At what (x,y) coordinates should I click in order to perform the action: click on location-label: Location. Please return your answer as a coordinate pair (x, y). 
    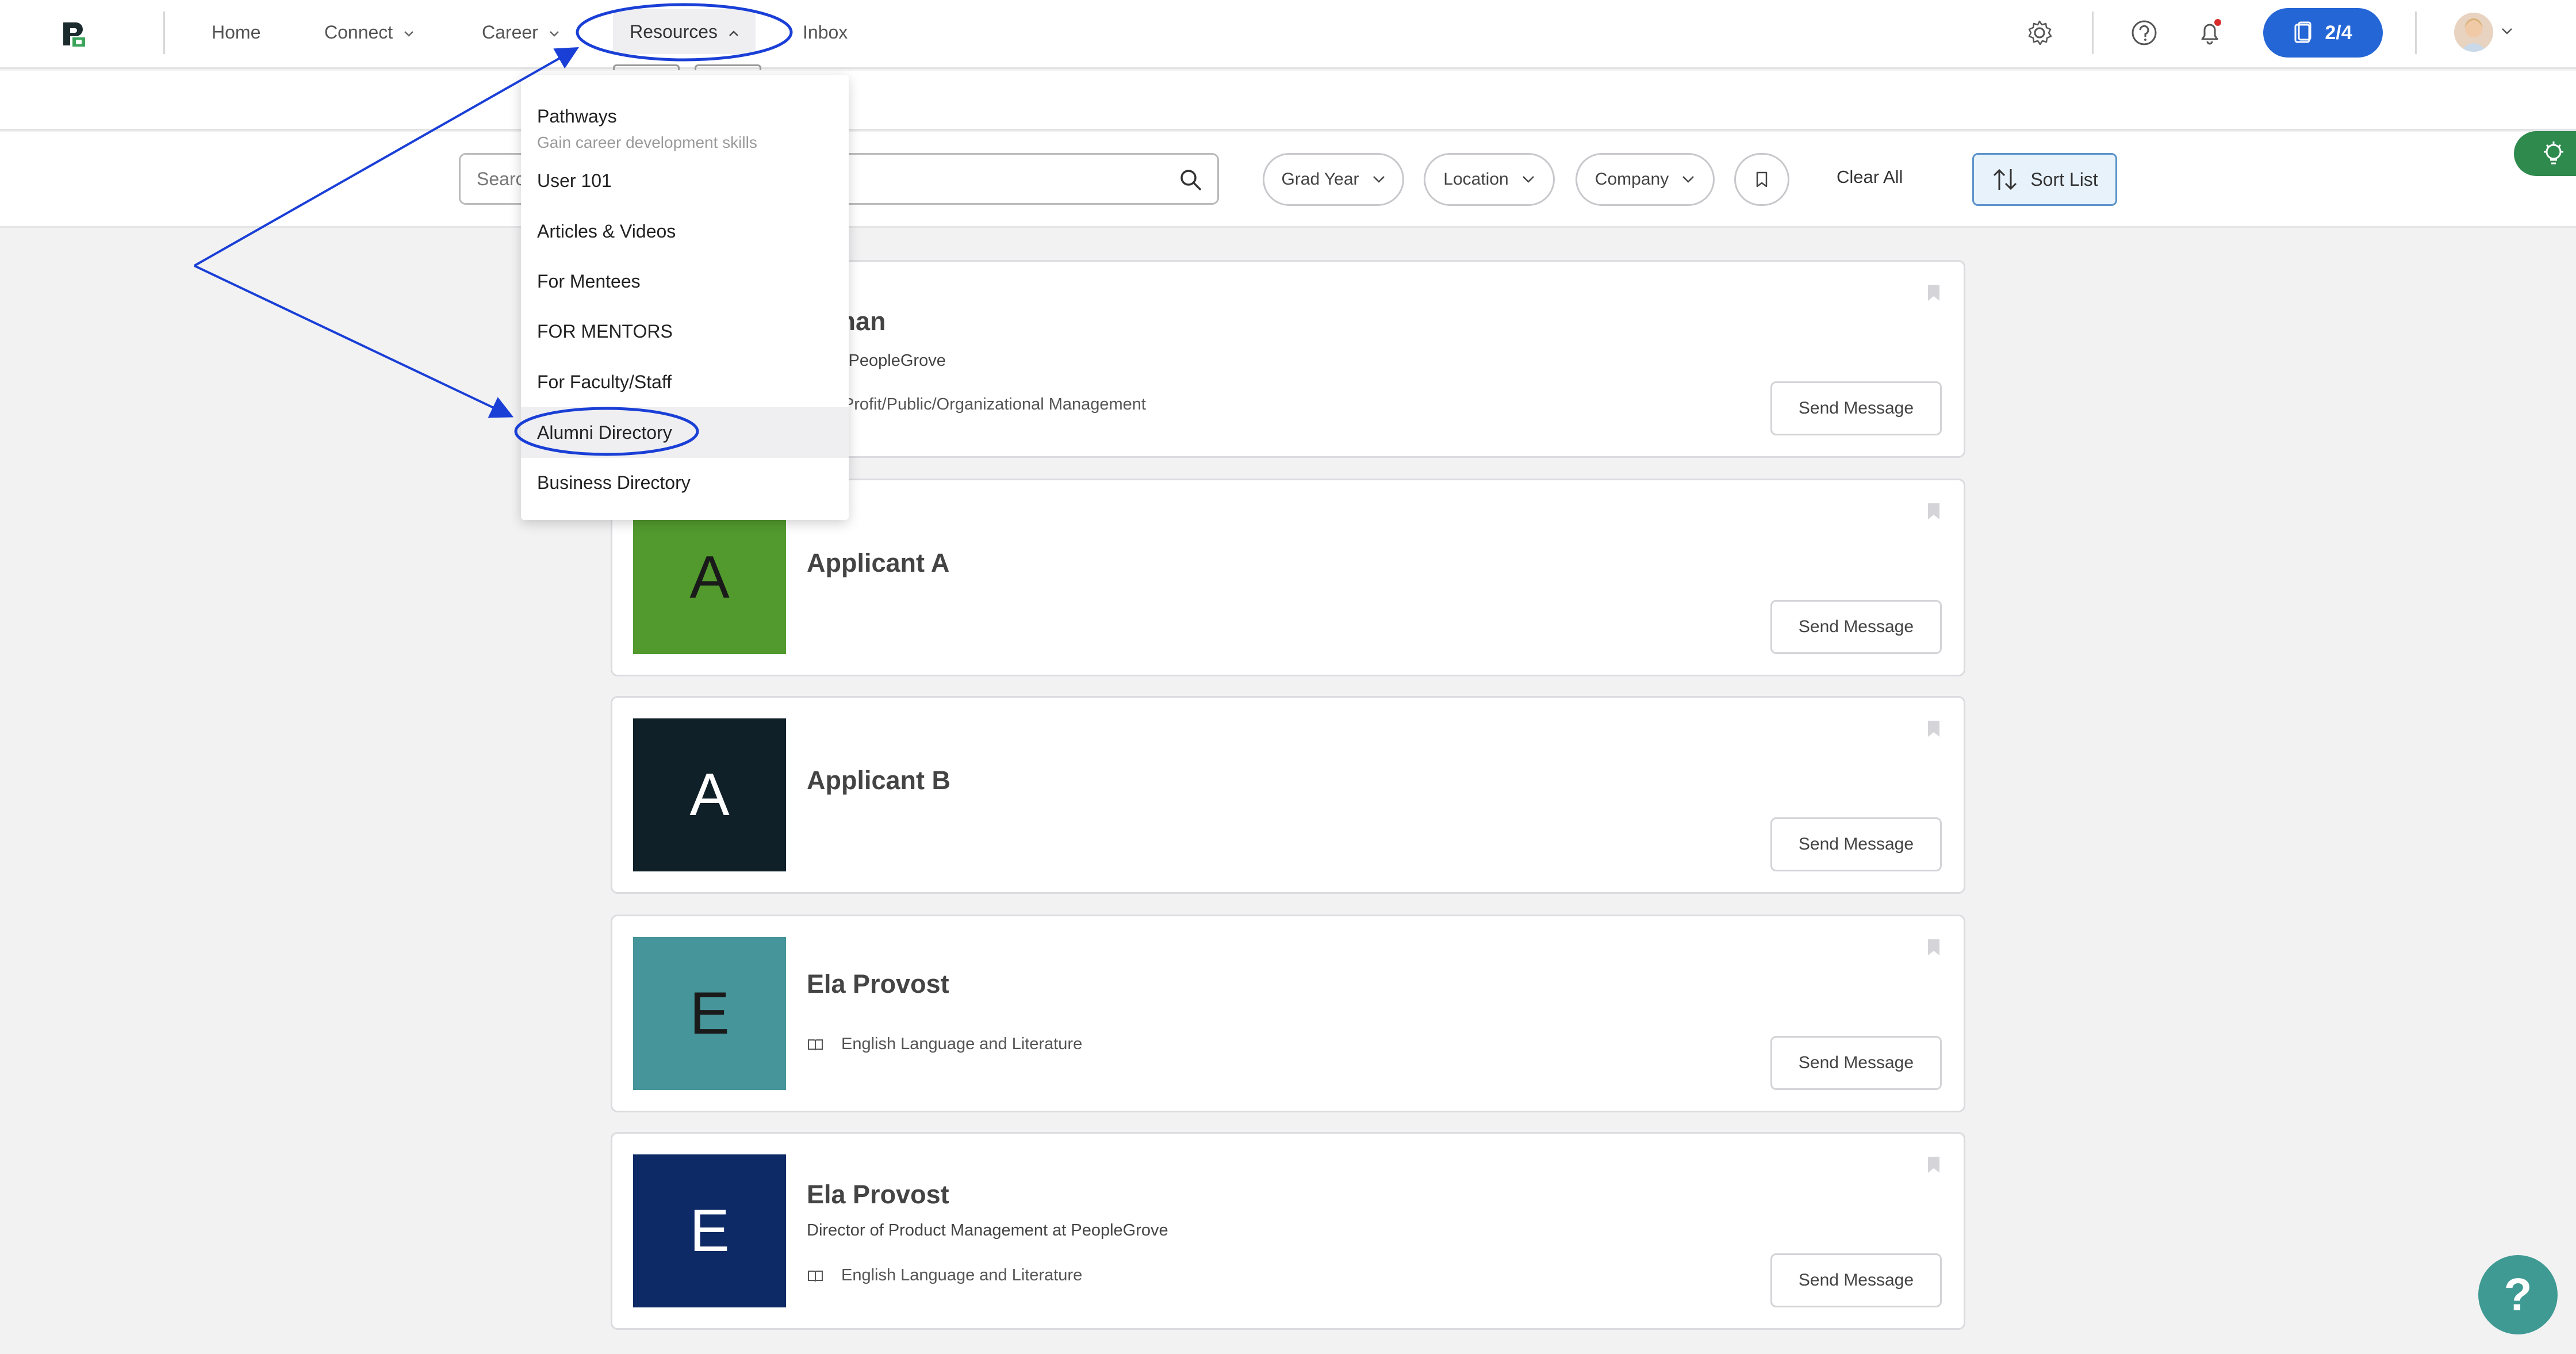
    Looking at the image, I should click on (1476, 179).